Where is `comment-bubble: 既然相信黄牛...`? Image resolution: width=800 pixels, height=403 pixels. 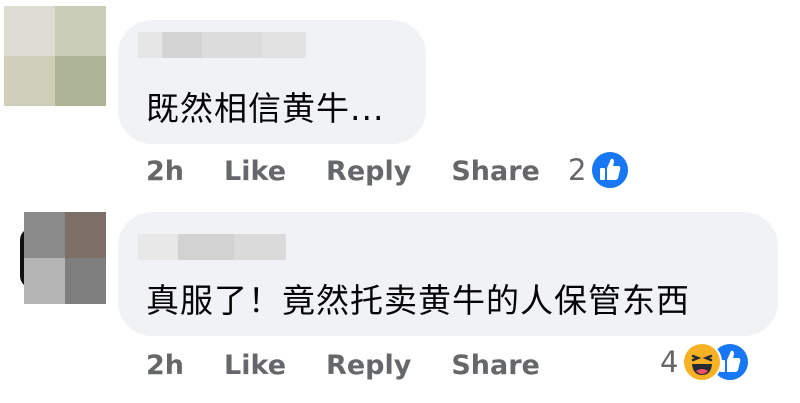
comment-bubble: 既然相信黄牛... is located at coordinates (272, 82).